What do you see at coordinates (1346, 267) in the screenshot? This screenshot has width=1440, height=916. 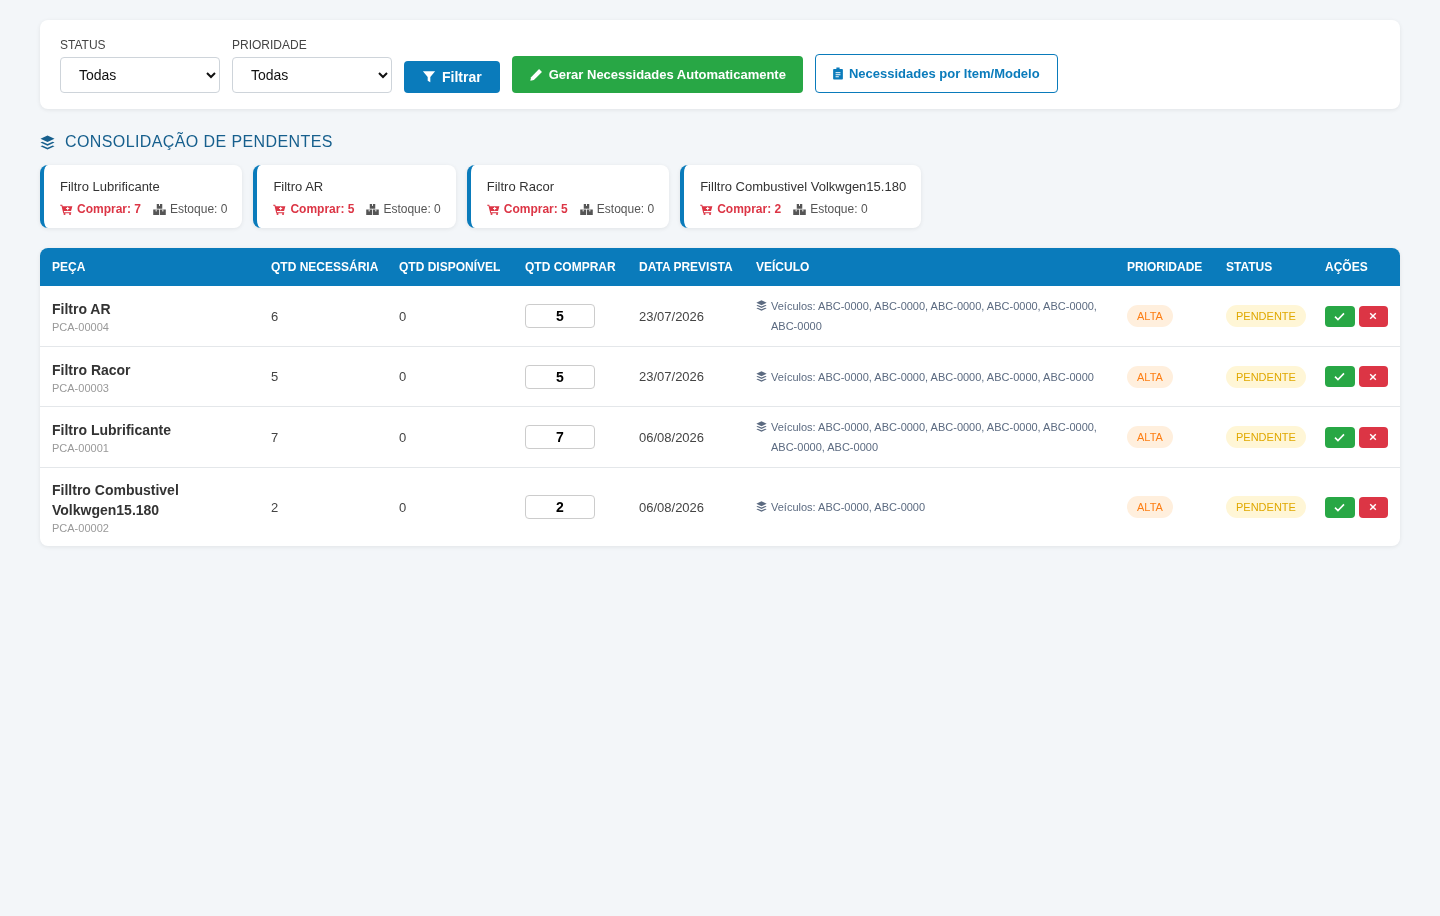 I see `column-header: AÇÕES` at bounding box center [1346, 267].